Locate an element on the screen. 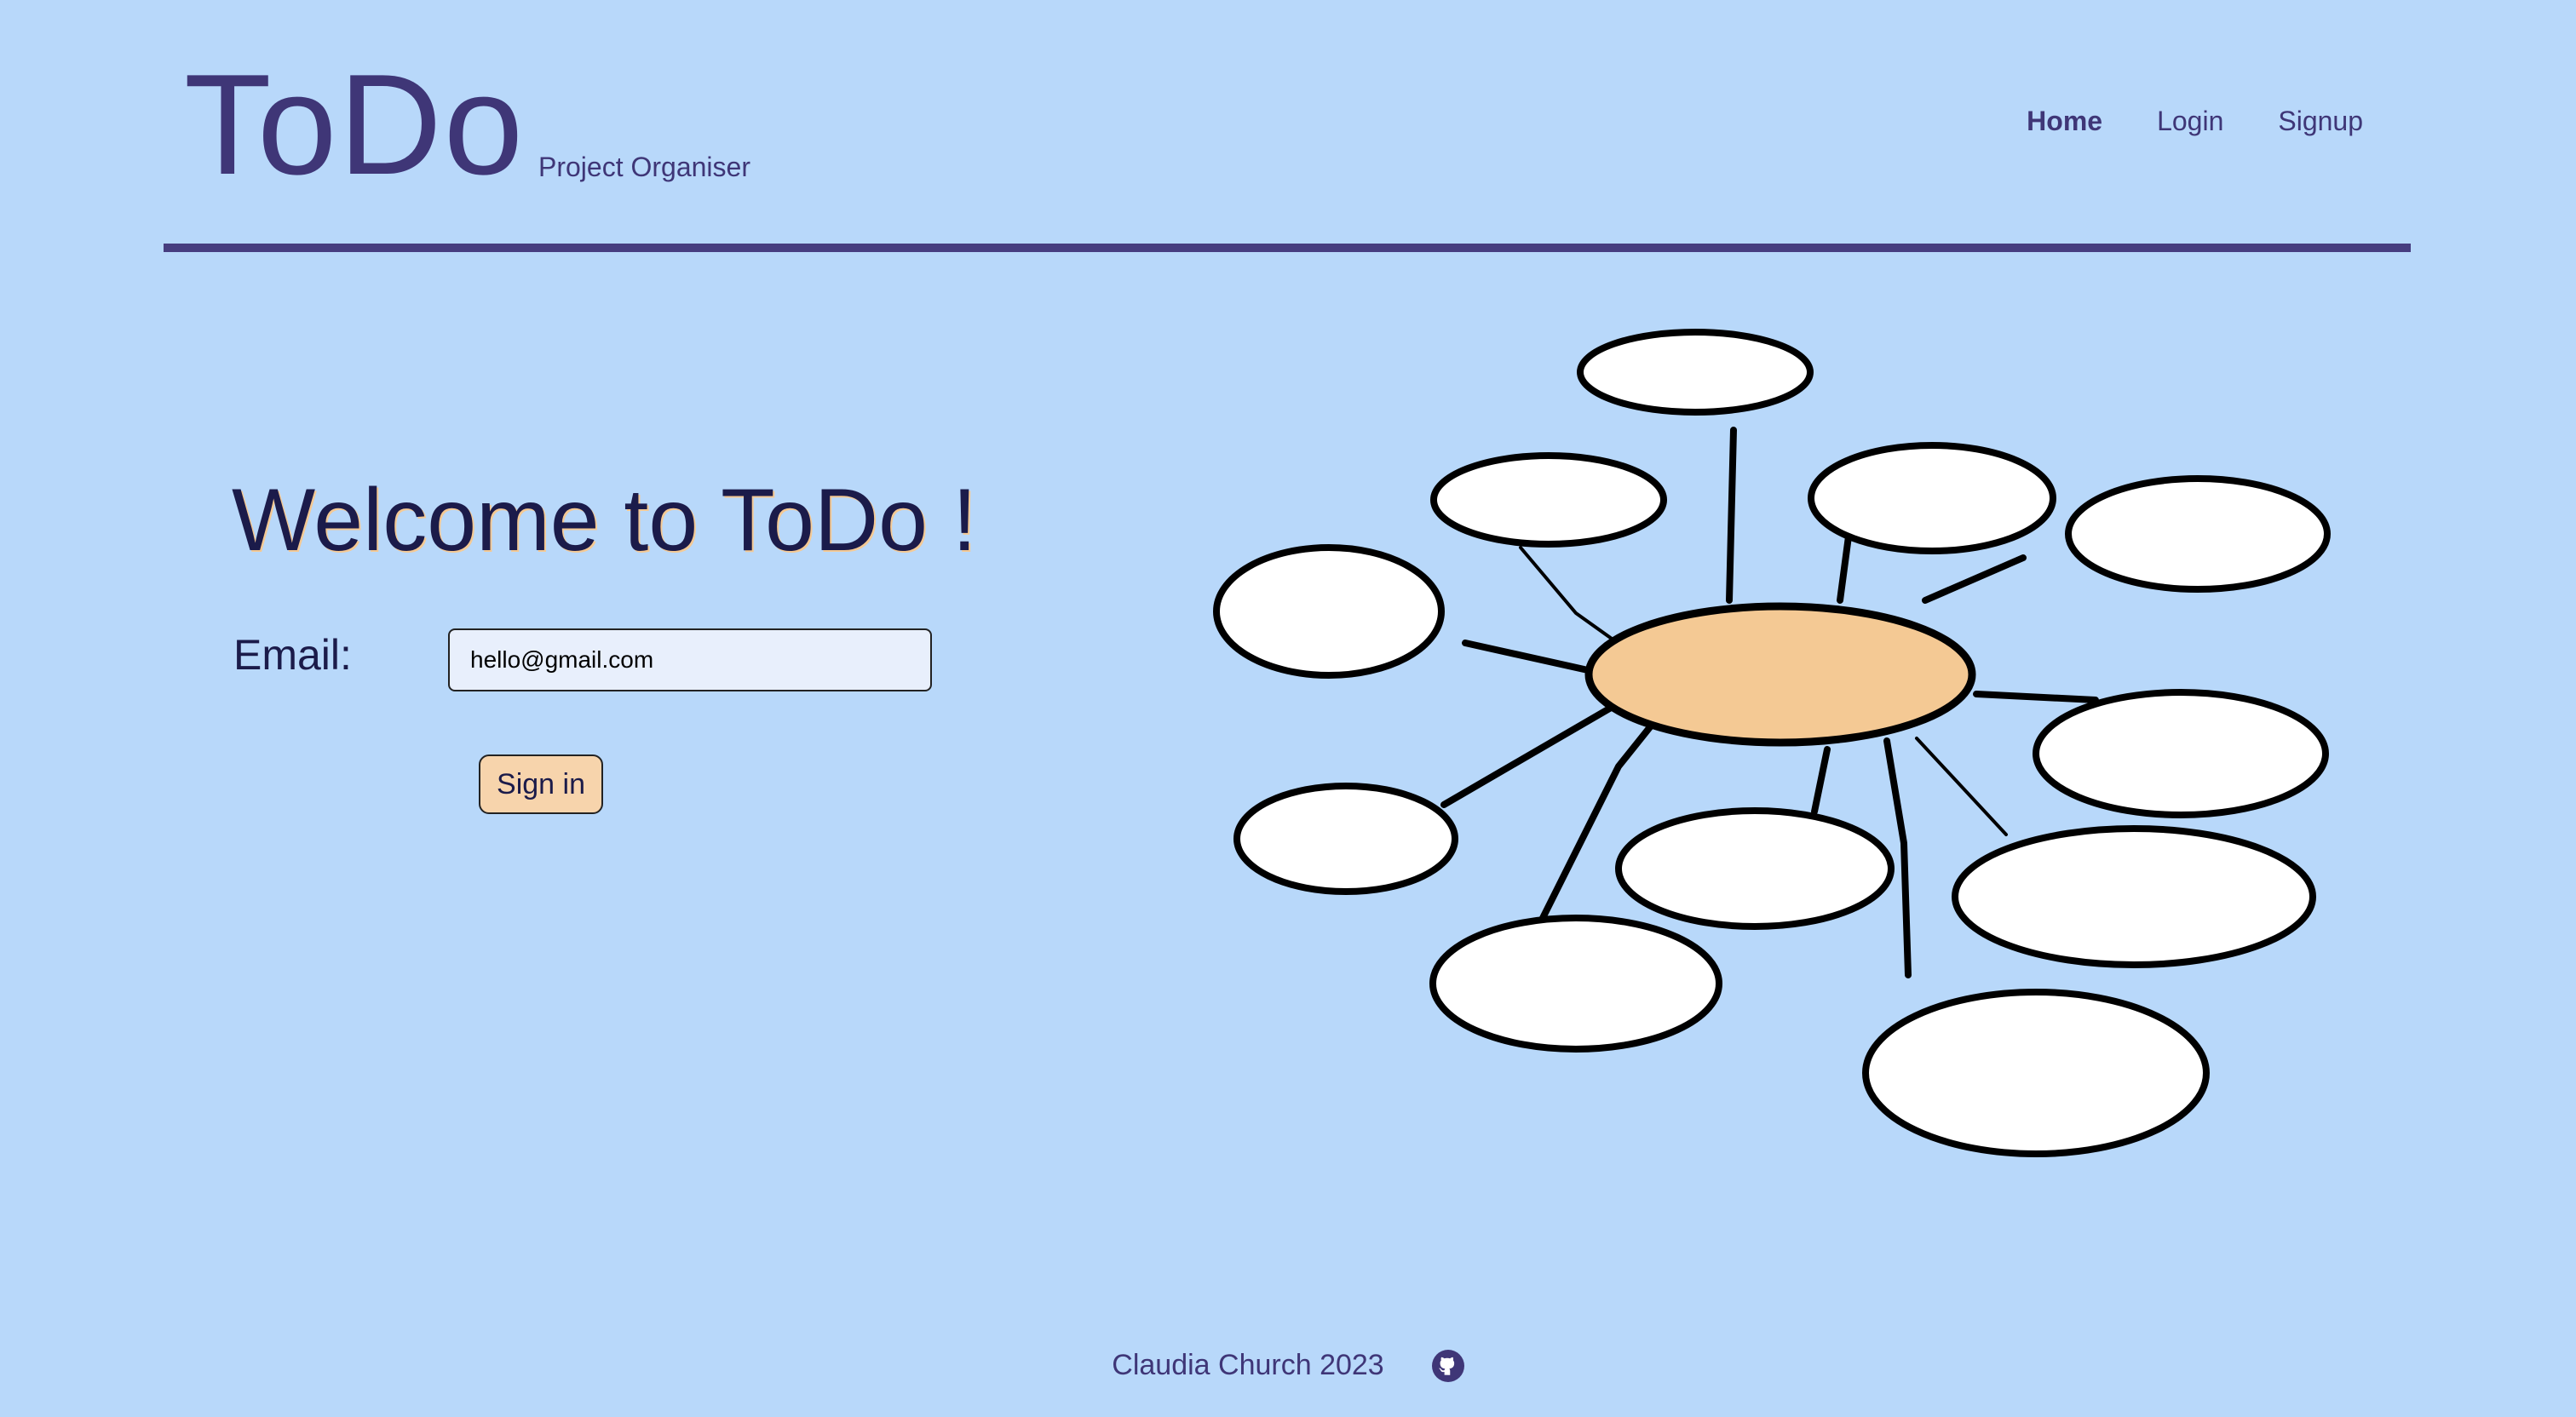  github-glyph is located at coordinates (1447, 1366).